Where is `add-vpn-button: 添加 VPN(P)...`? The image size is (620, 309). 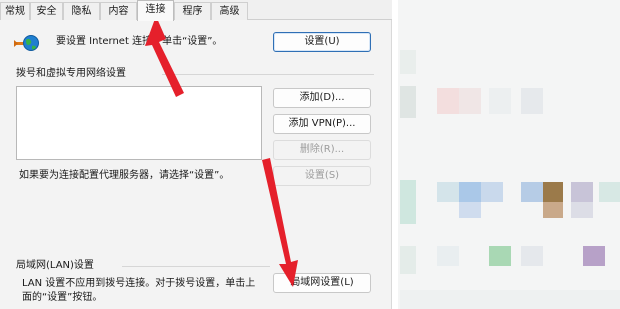 add-vpn-button: 添加 VPN(P)... is located at coordinates (322, 124).